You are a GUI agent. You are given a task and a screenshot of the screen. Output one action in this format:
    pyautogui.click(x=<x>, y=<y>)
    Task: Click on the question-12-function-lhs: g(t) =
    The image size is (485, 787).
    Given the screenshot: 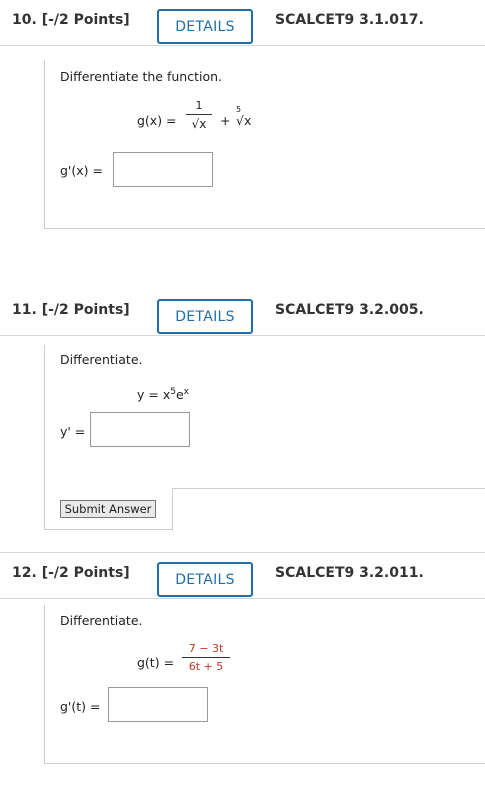 What is the action you would take?
    pyautogui.click(x=156, y=662)
    